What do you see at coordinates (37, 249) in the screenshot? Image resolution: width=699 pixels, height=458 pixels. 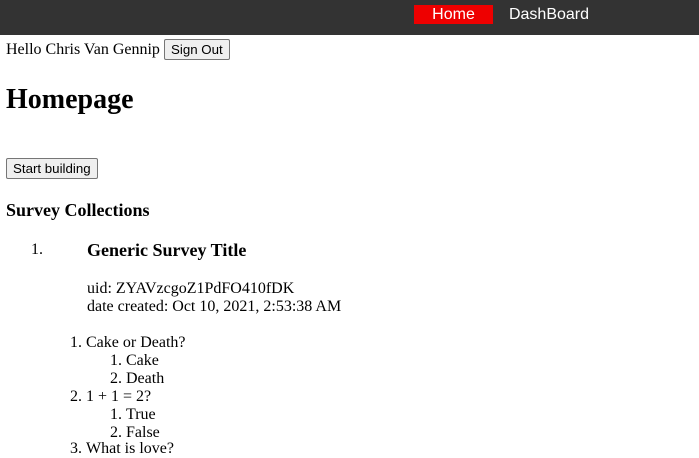 I see `survey-number: 1.` at bounding box center [37, 249].